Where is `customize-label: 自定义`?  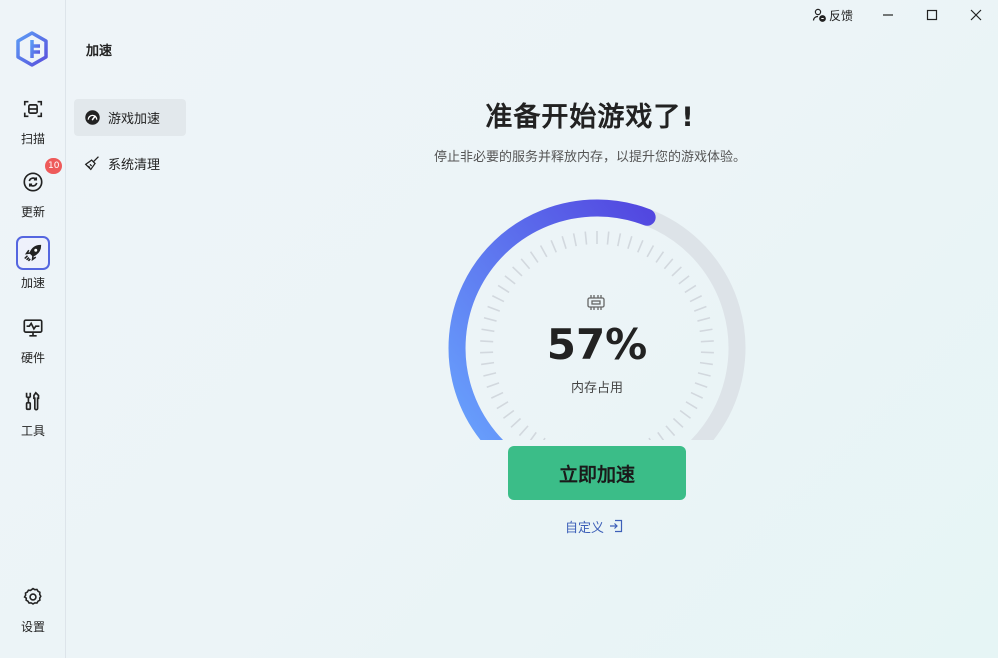
customize-label: 自定义 is located at coordinates (585, 528).